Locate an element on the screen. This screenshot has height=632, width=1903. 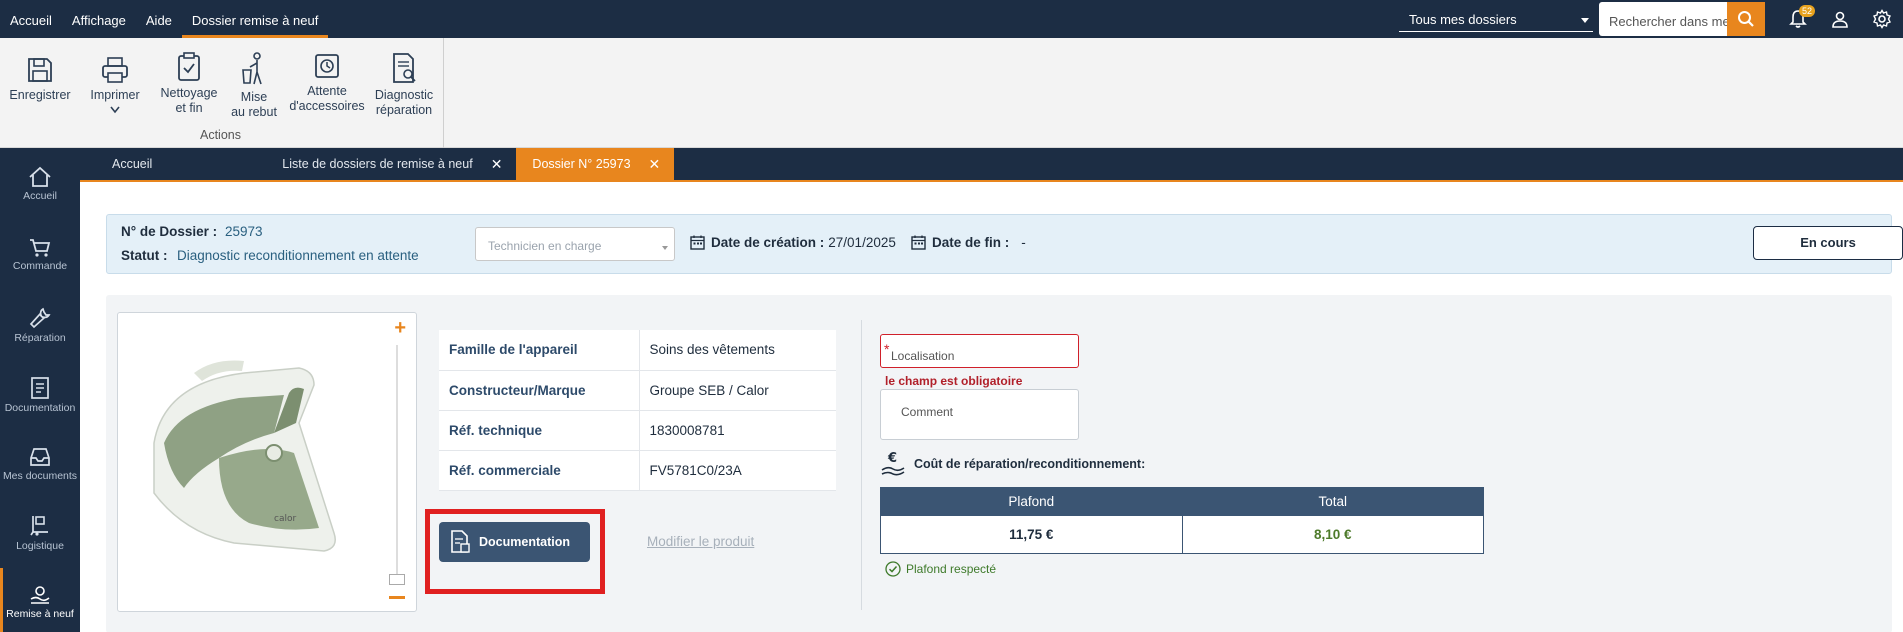
printer-icon is located at coordinates (115, 70).